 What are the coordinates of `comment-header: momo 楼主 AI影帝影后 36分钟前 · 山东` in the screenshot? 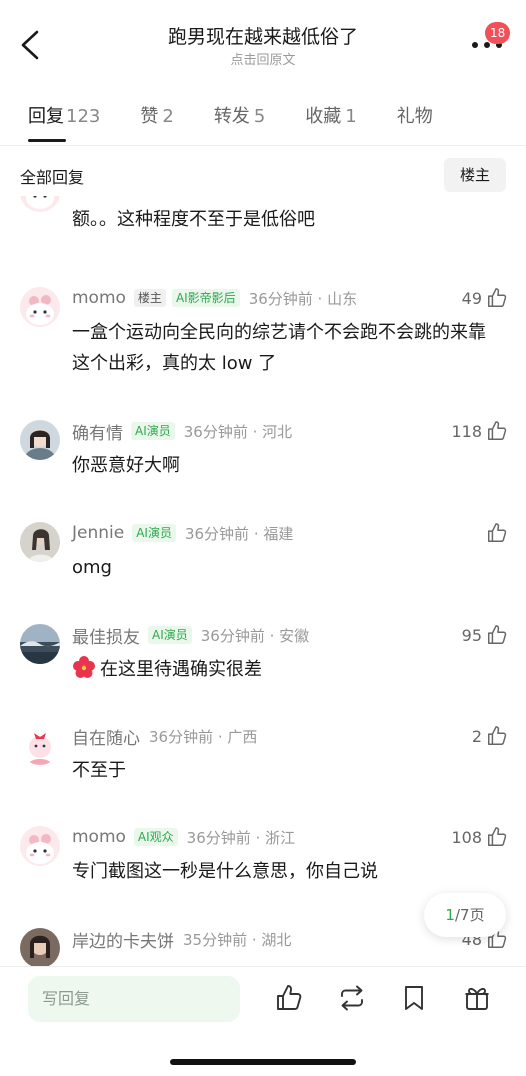 It's located at (214, 298).